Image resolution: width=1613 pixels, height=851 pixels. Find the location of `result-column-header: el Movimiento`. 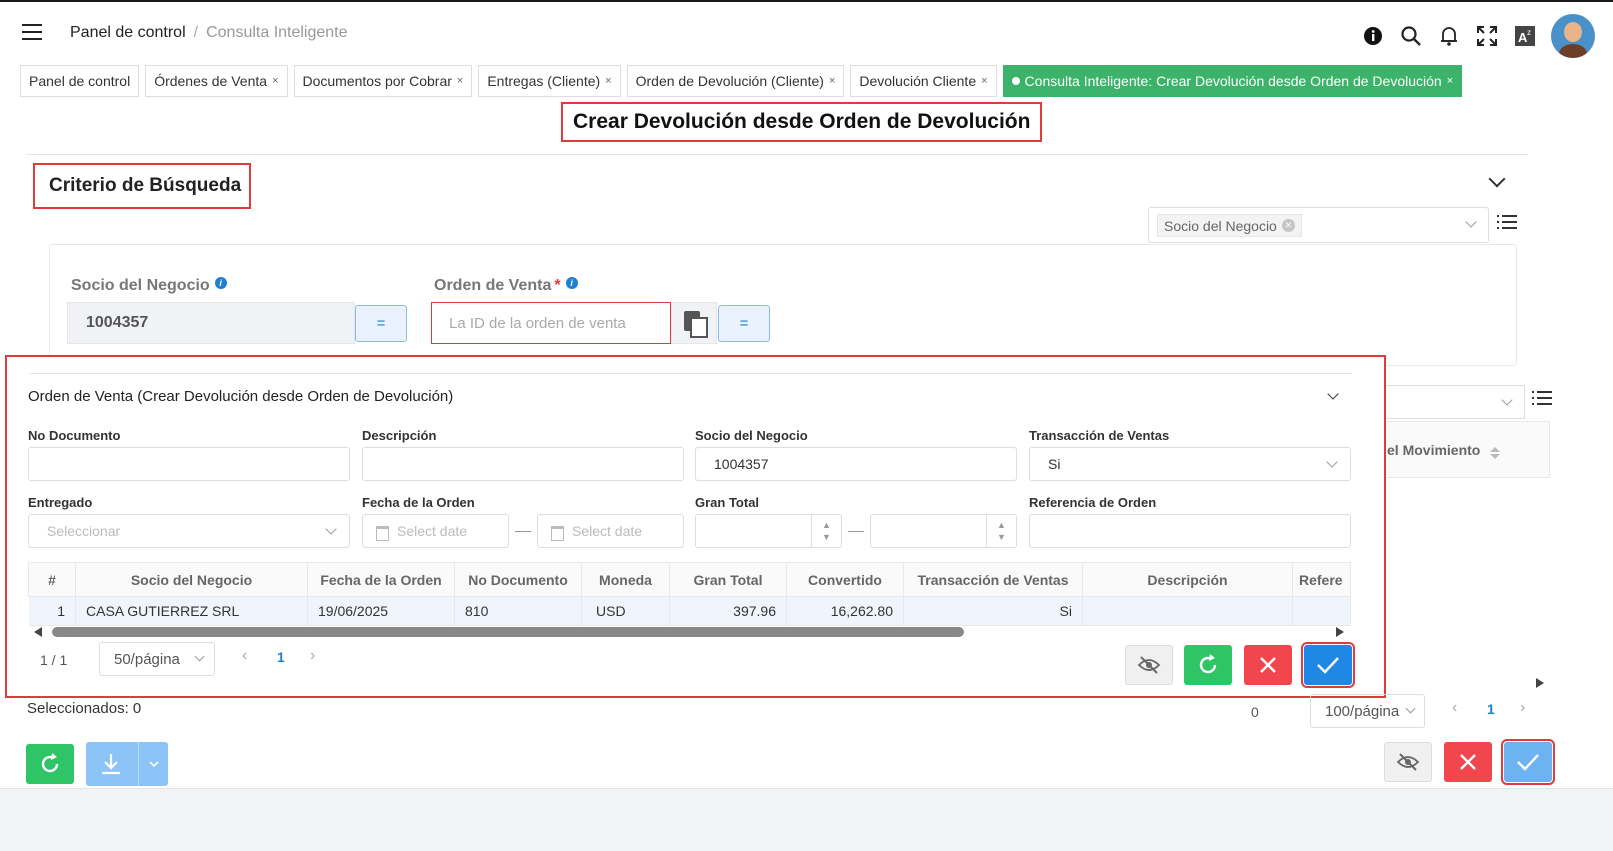

result-column-header: el Movimiento is located at coordinates (1465, 449).